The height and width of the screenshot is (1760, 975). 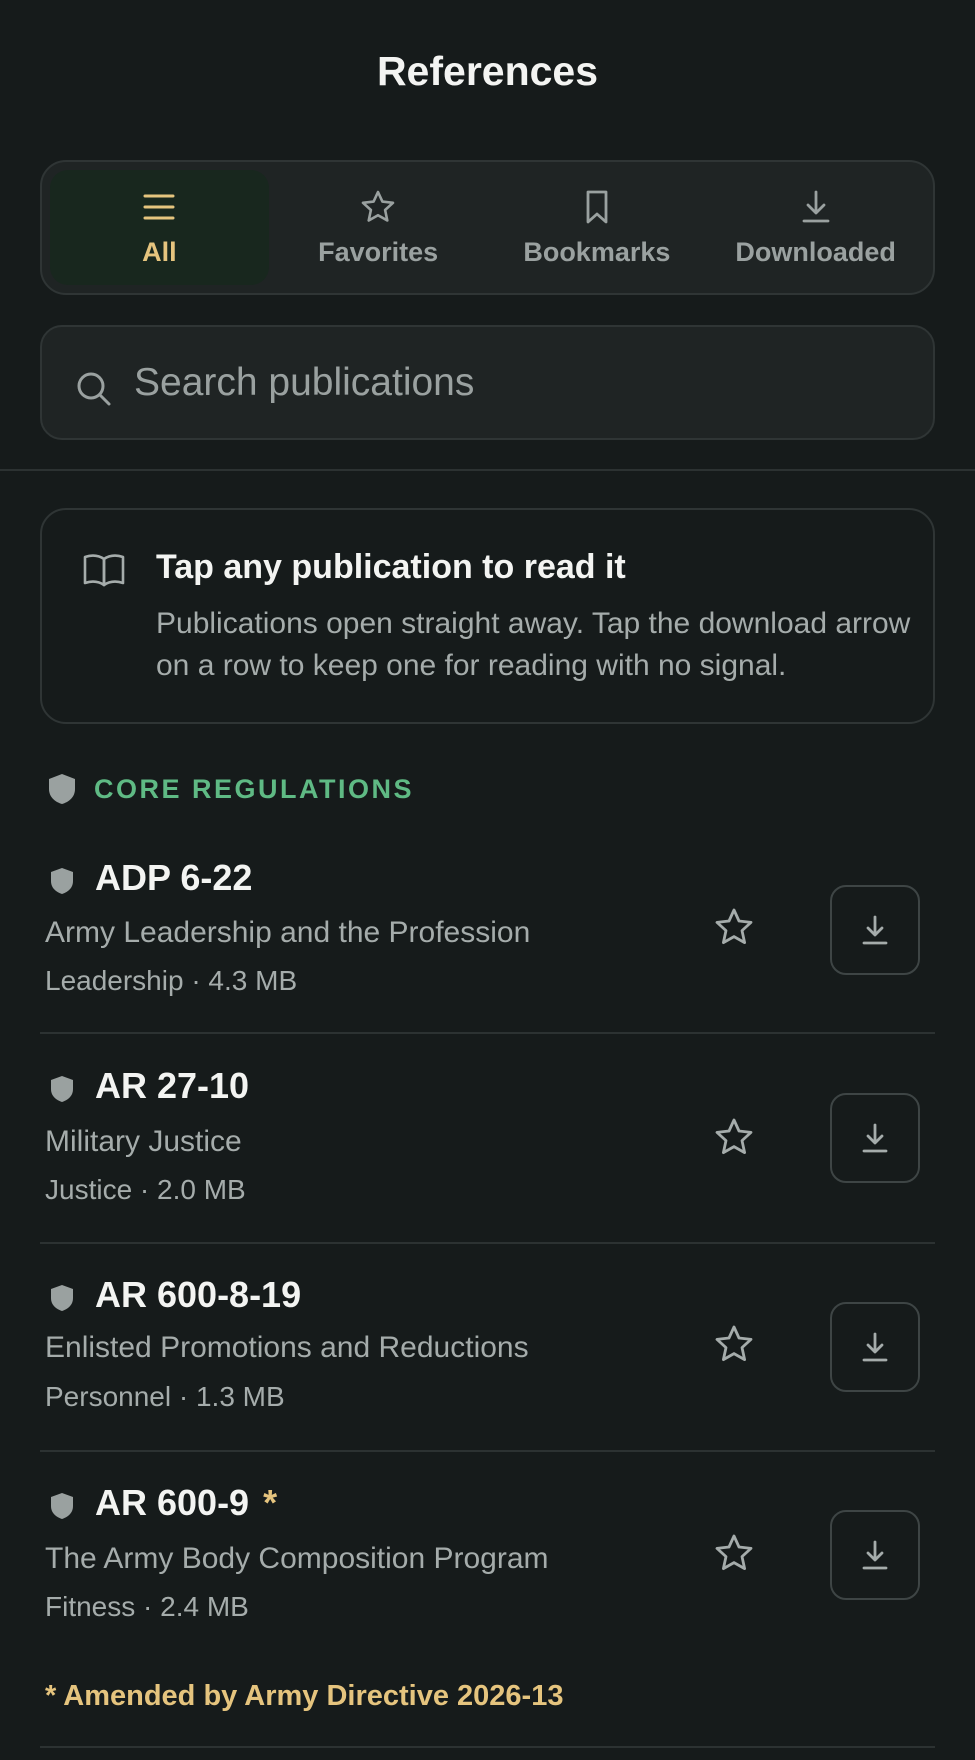 I want to click on star-icon, so click(x=378, y=207).